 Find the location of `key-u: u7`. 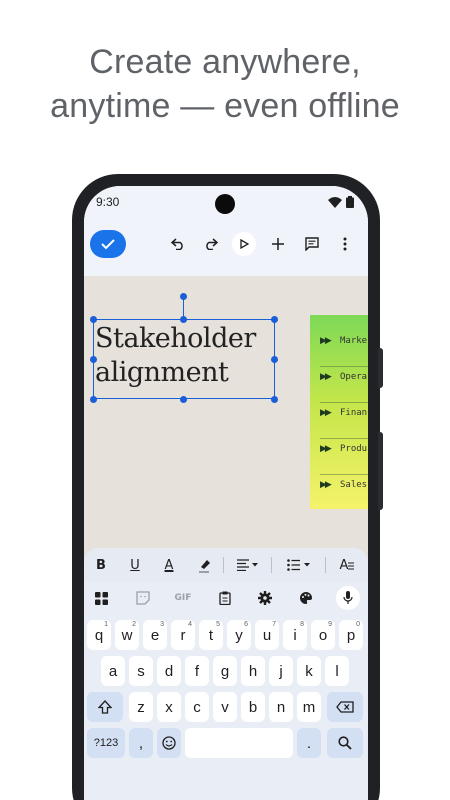

key-u: u7 is located at coordinates (267, 635).